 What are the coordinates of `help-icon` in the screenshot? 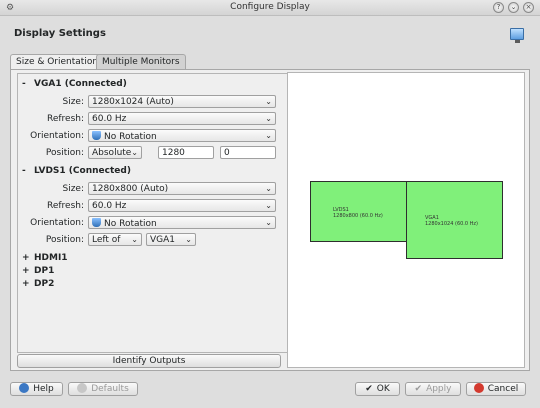 It's located at (24, 388).